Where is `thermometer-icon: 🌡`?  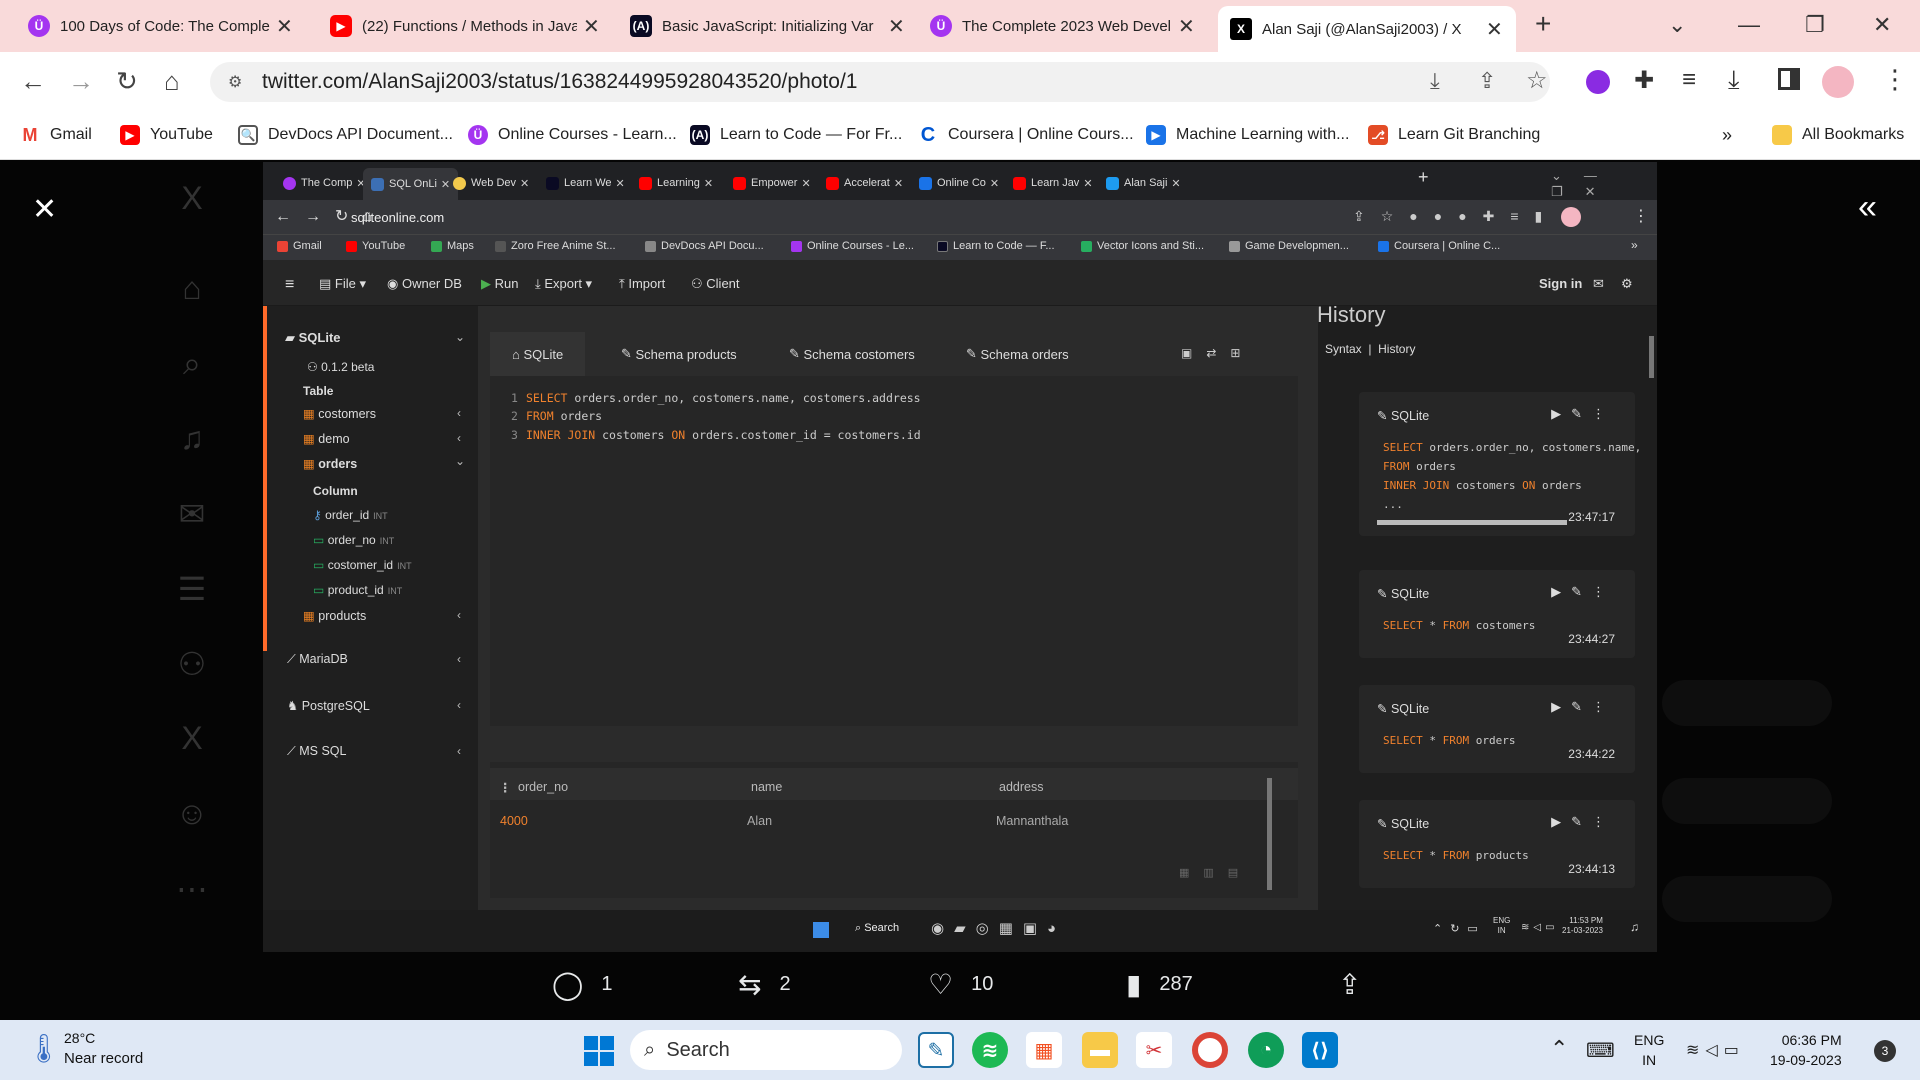 thermometer-icon: 🌡 is located at coordinates (44, 1048).